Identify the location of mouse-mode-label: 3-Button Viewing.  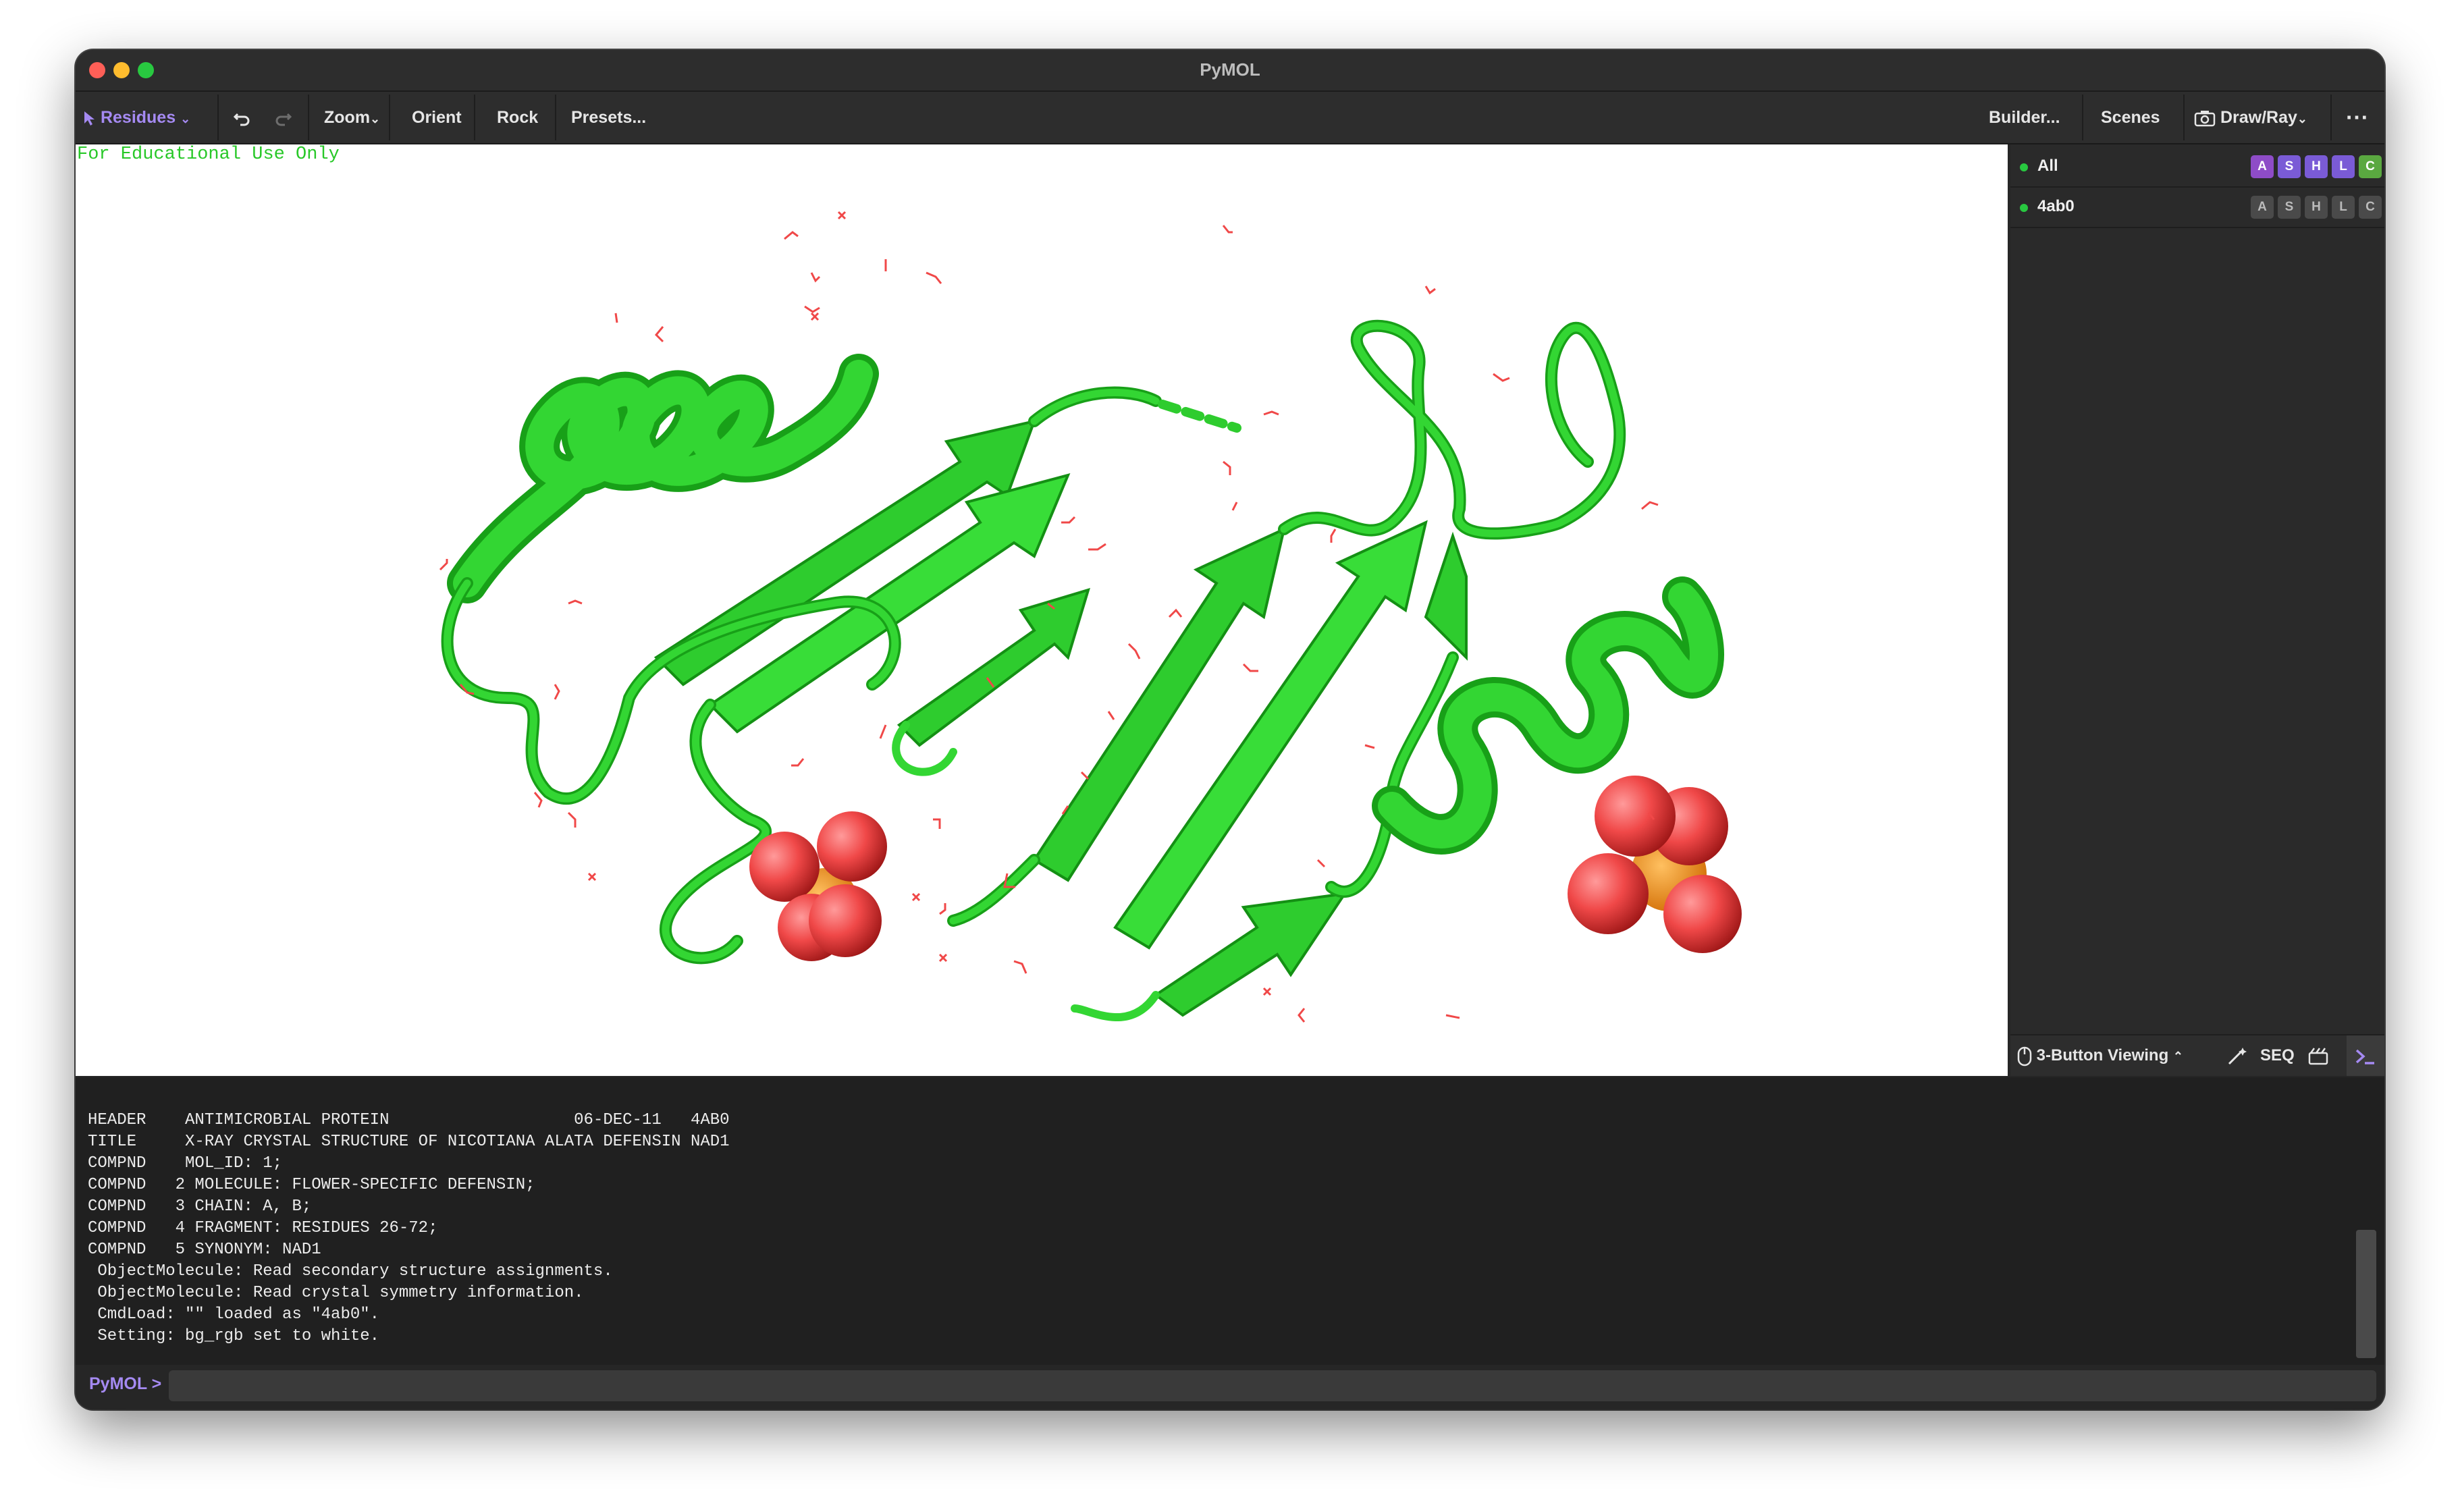
(2102, 1055).